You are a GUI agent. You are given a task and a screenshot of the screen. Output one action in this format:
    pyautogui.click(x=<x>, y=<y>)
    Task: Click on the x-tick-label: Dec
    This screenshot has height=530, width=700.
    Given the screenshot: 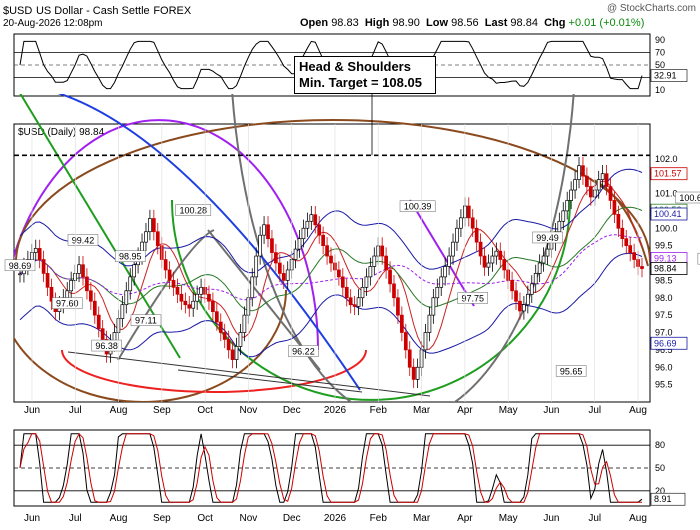 What is the action you would take?
    pyautogui.click(x=292, y=410)
    